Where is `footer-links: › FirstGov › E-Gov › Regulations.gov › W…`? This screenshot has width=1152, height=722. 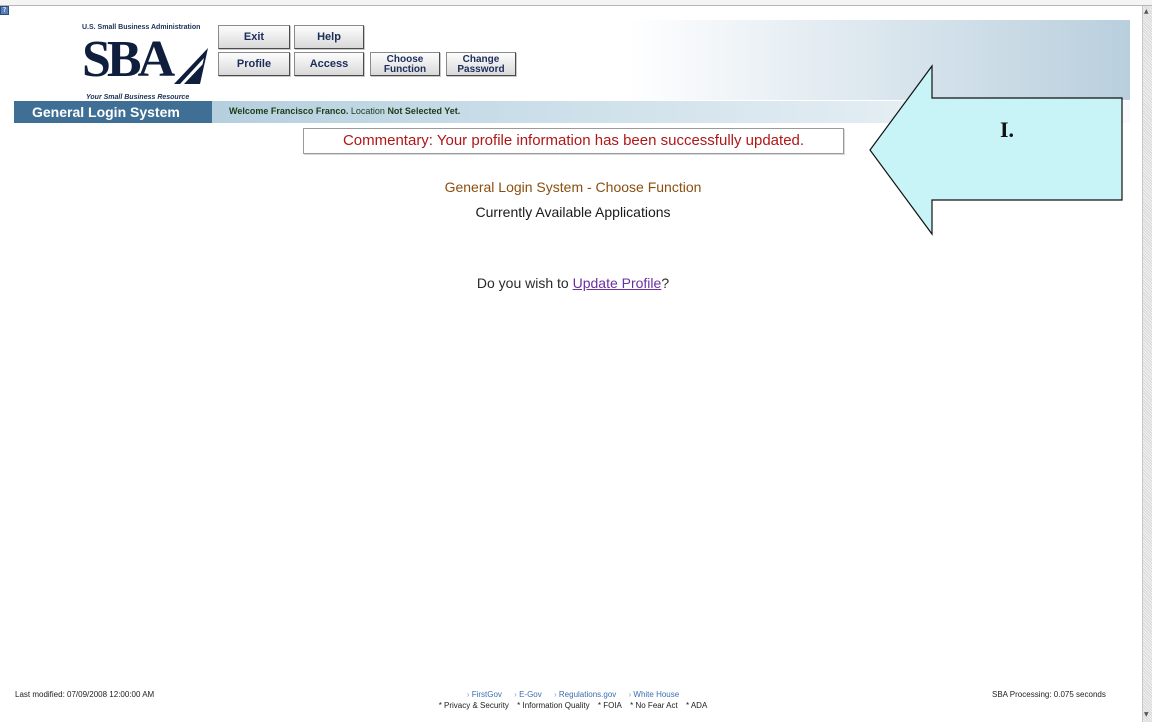
footer-links: › FirstGov › E-Gov › Regulations.gov › W… is located at coordinates (573, 694).